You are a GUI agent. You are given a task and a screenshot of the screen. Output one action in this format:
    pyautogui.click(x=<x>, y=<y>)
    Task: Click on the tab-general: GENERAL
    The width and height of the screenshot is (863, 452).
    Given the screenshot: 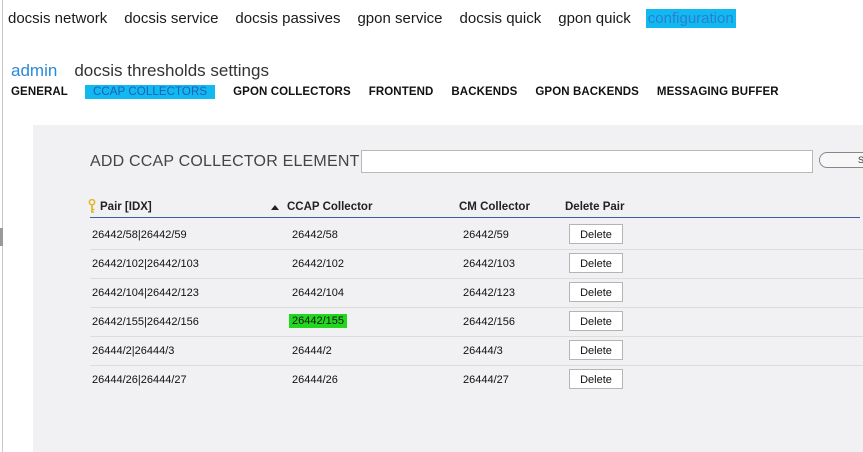 What is the action you would take?
    pyautogui.click(x=39, y=92)
    